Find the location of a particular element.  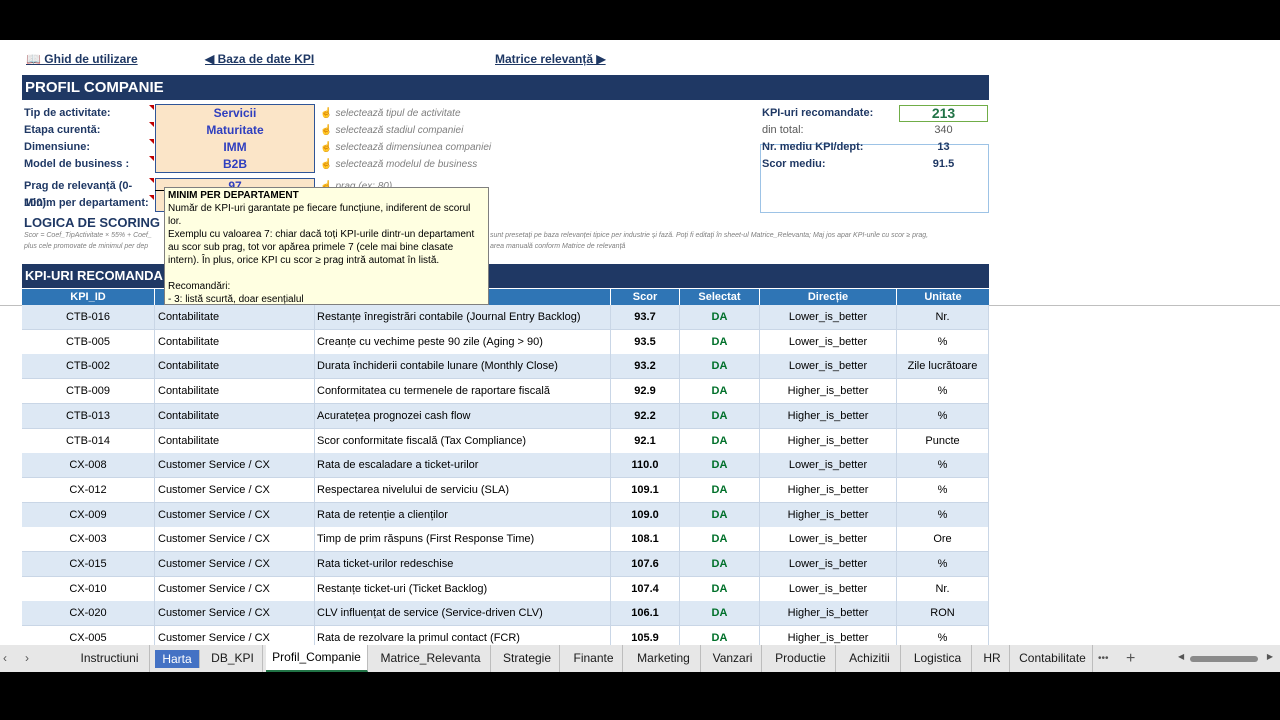

score-cell: 109.1 is located at coordinates (645, 490).